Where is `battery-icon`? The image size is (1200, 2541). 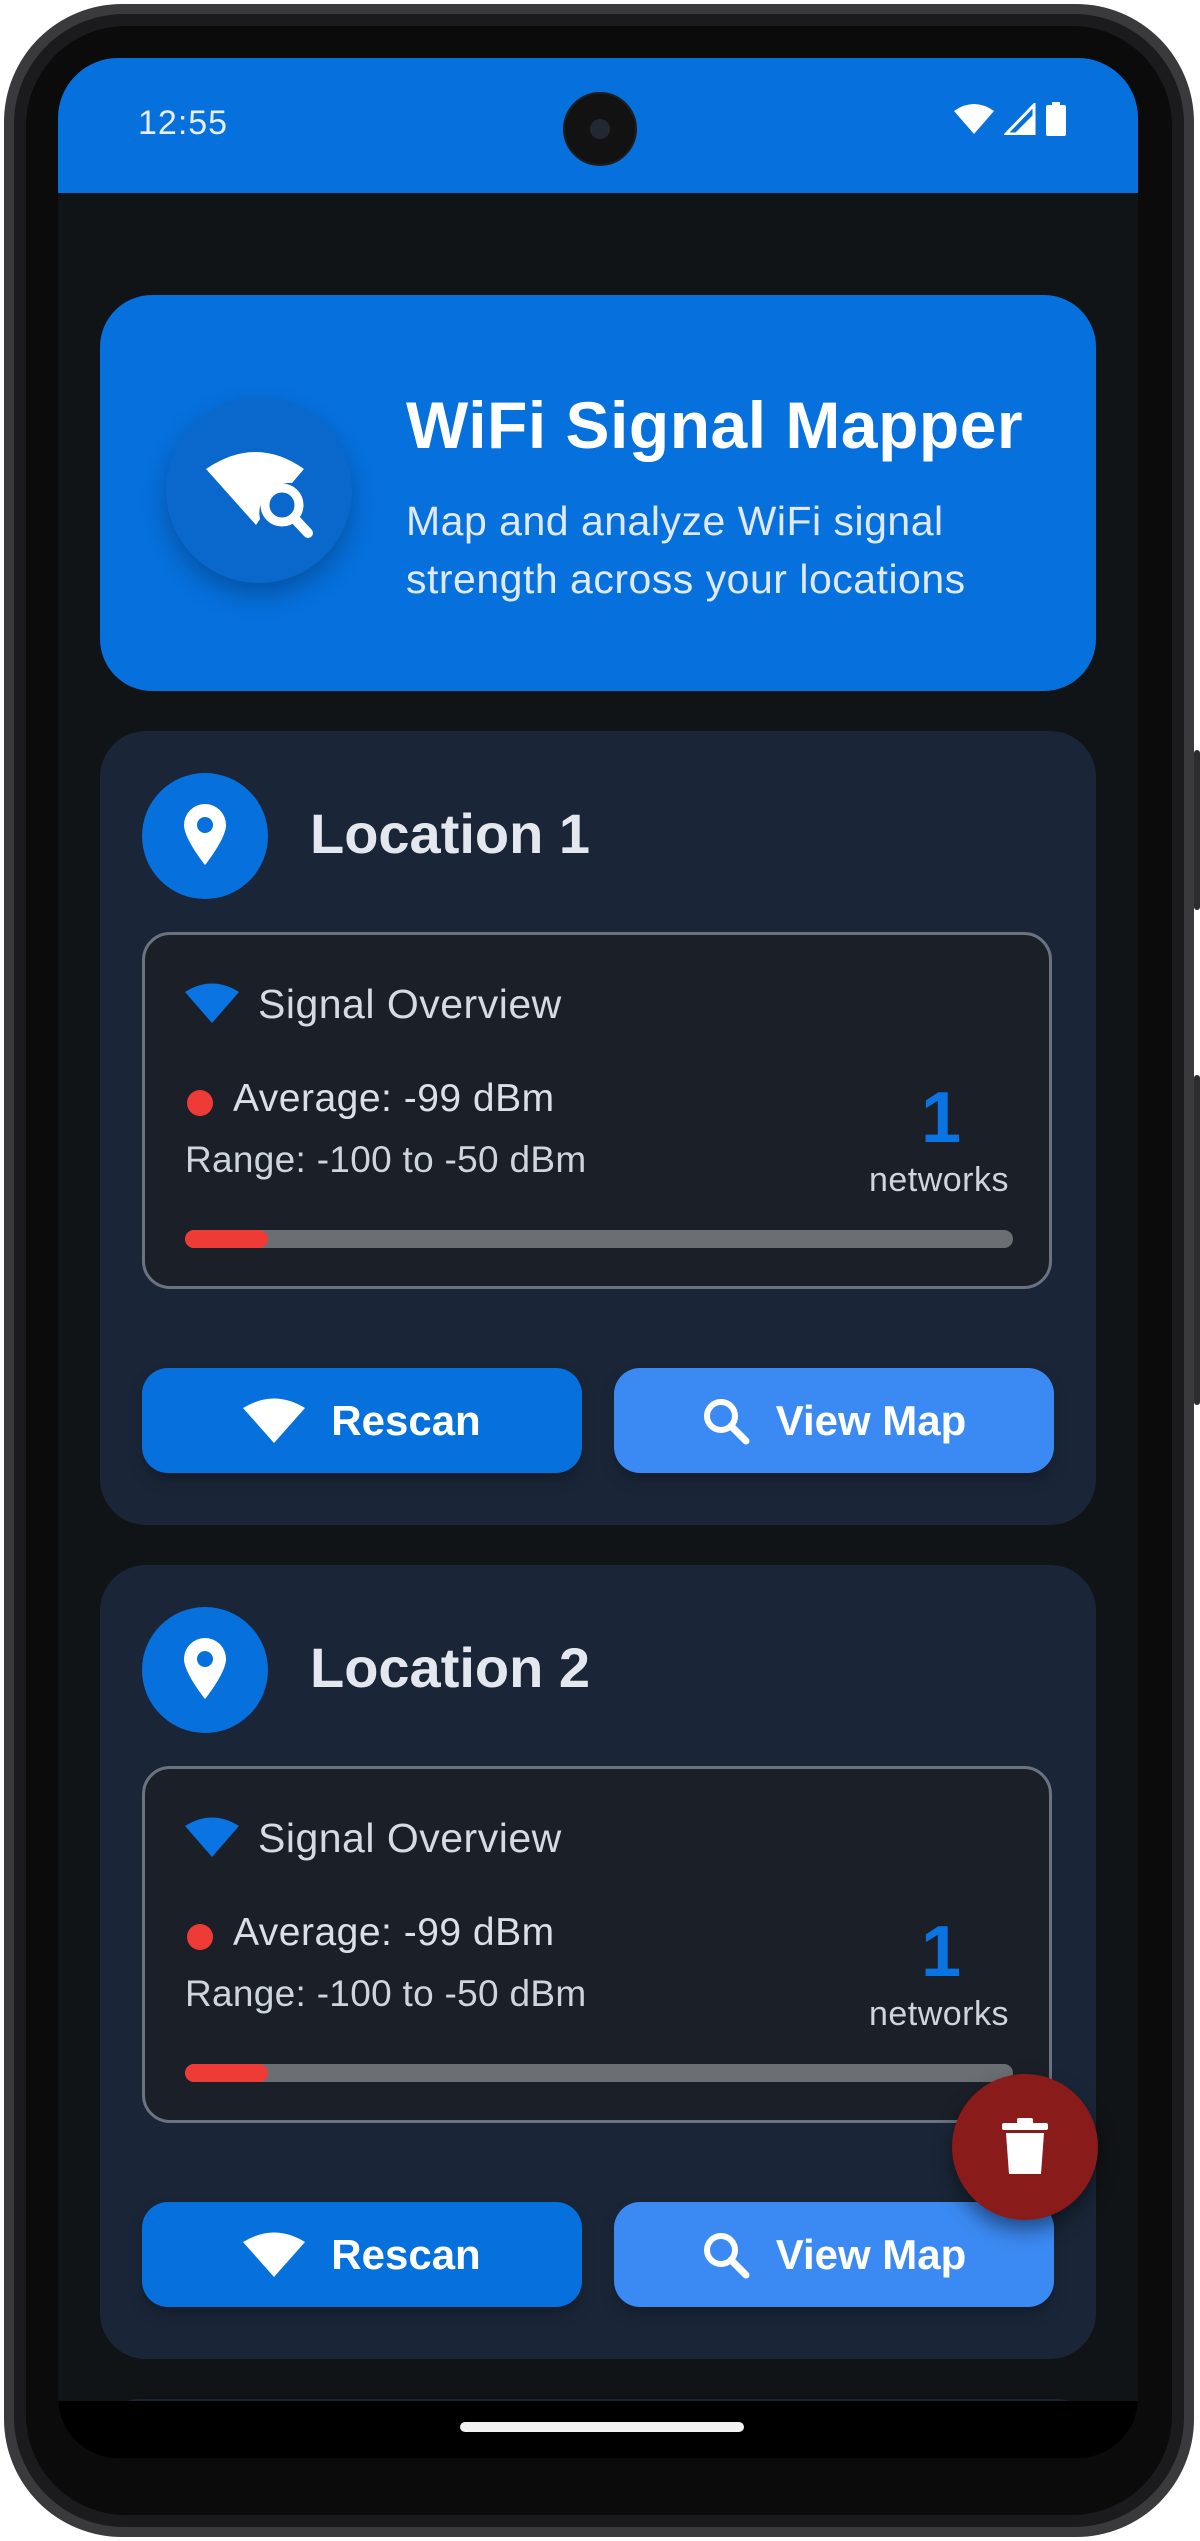
battery-icon is located at coordinates (1056, 119).